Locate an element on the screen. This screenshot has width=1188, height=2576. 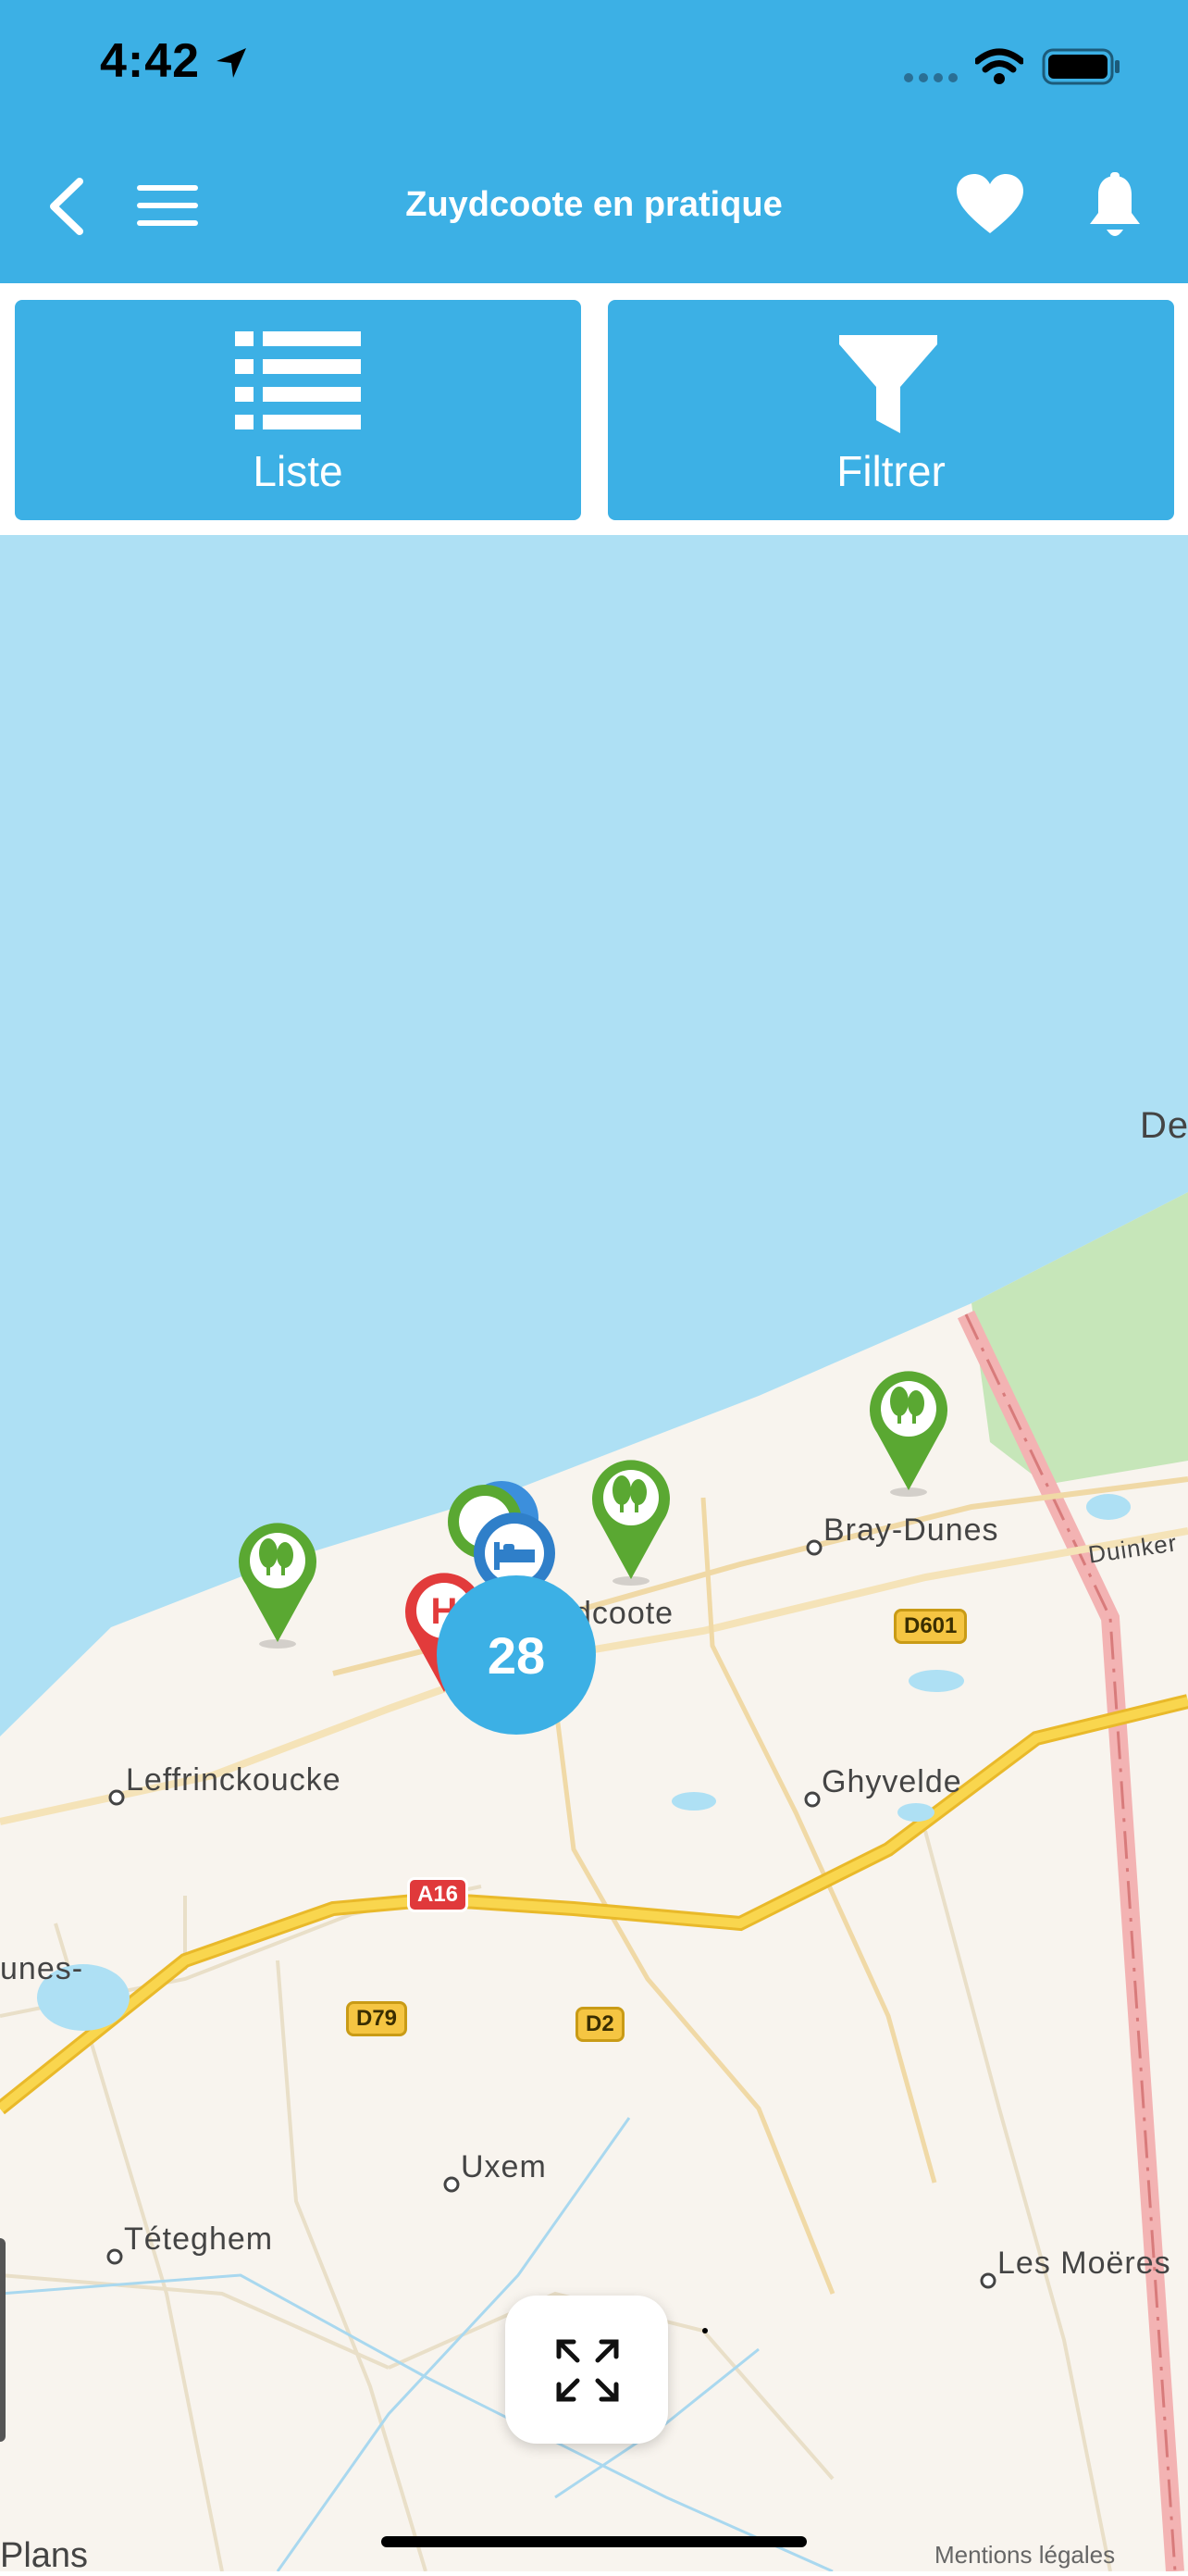
heart-icon is located at coordinates (990, 204).